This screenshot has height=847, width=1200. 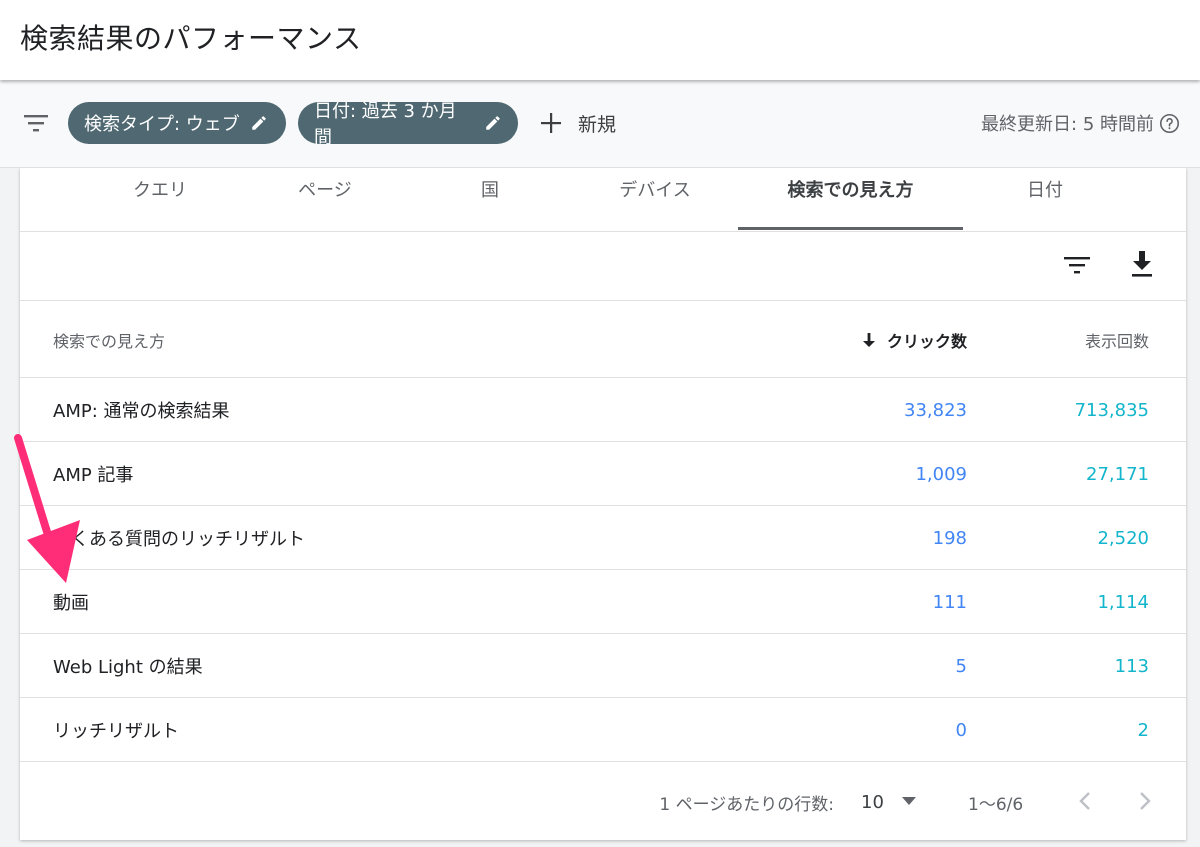 I want to click on table-row: AMP 記事 1,009 27,171, so click(x=603, y=474).